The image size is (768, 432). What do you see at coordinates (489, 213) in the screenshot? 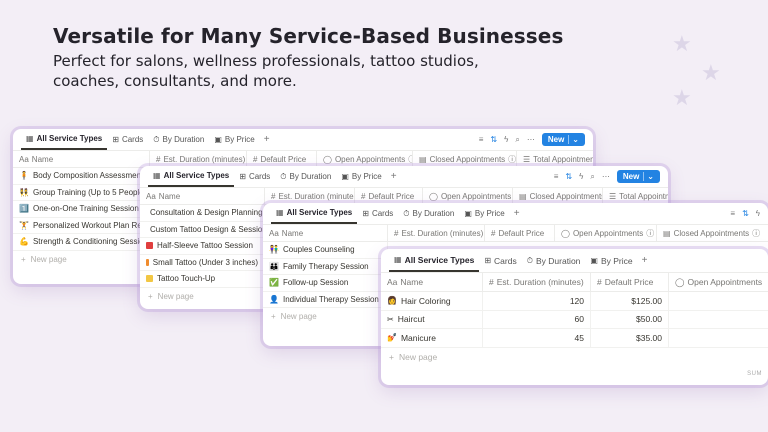
I see `tab-label: By Price` at bounding box center [489, 213].